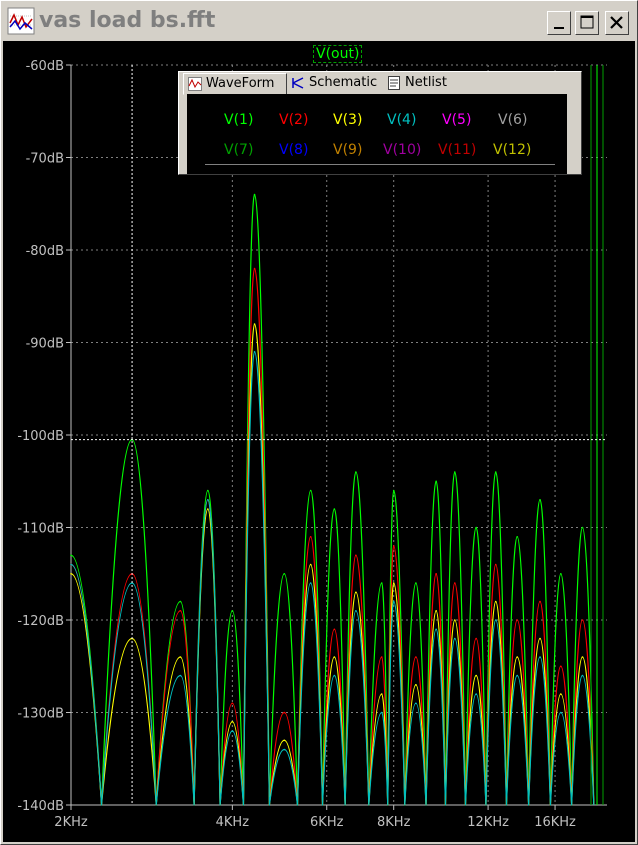 The width and height of the screenshot is (638, 845). What do you see at coordinates (298, 83) in the screenshot?
I see `schematic-icon` at bounding box center [298, 83].